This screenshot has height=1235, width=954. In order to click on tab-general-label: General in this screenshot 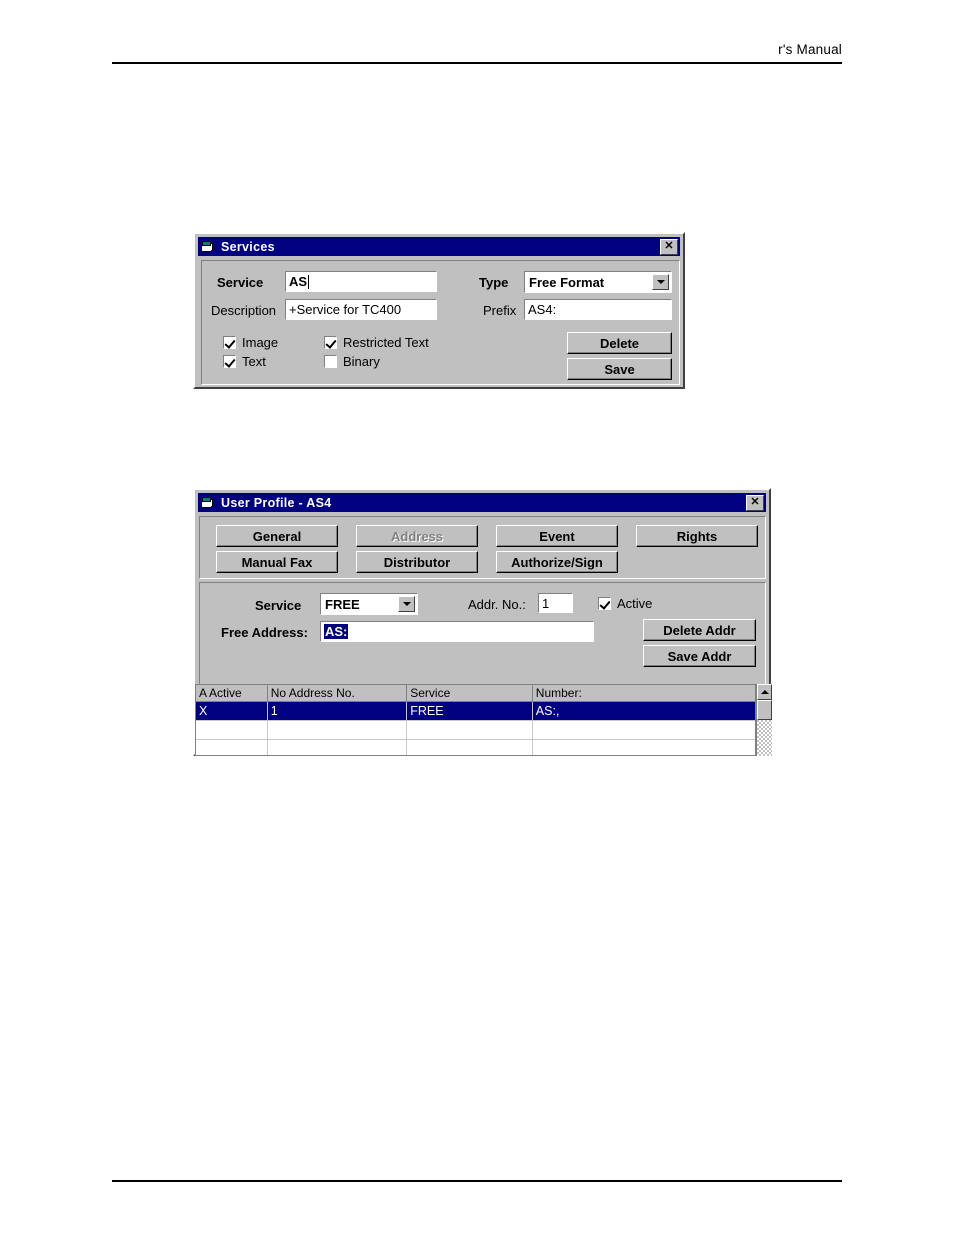, I will do `click(277, 536)`.